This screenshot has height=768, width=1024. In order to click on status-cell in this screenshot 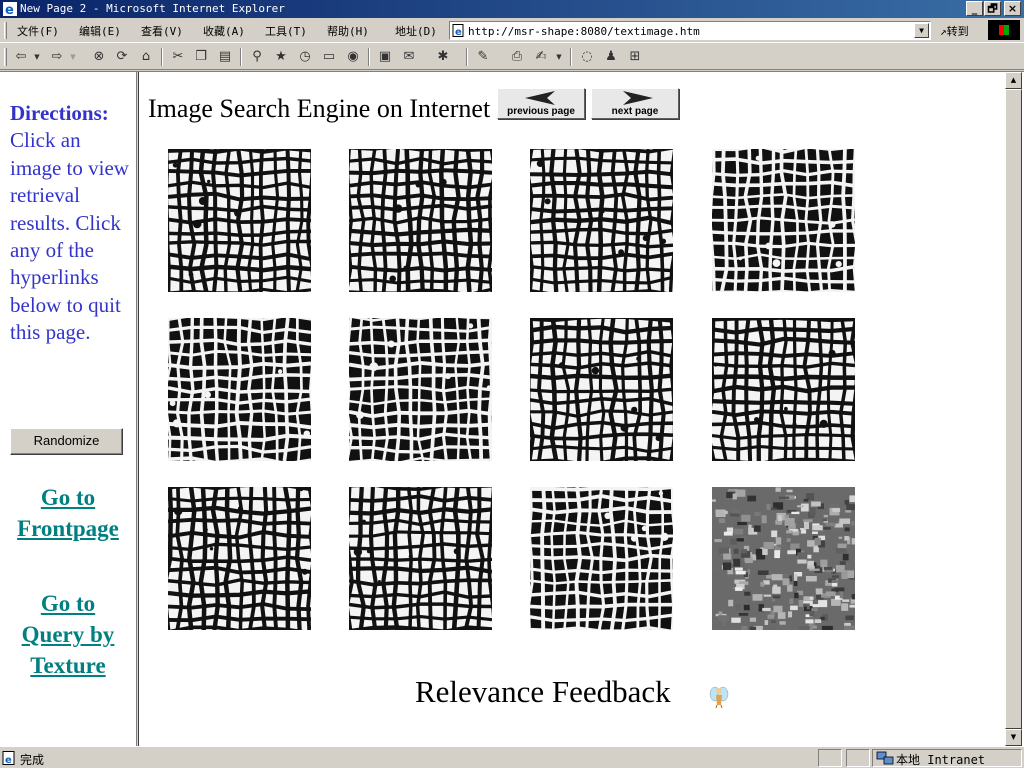, I will do `click(830, 758)`.